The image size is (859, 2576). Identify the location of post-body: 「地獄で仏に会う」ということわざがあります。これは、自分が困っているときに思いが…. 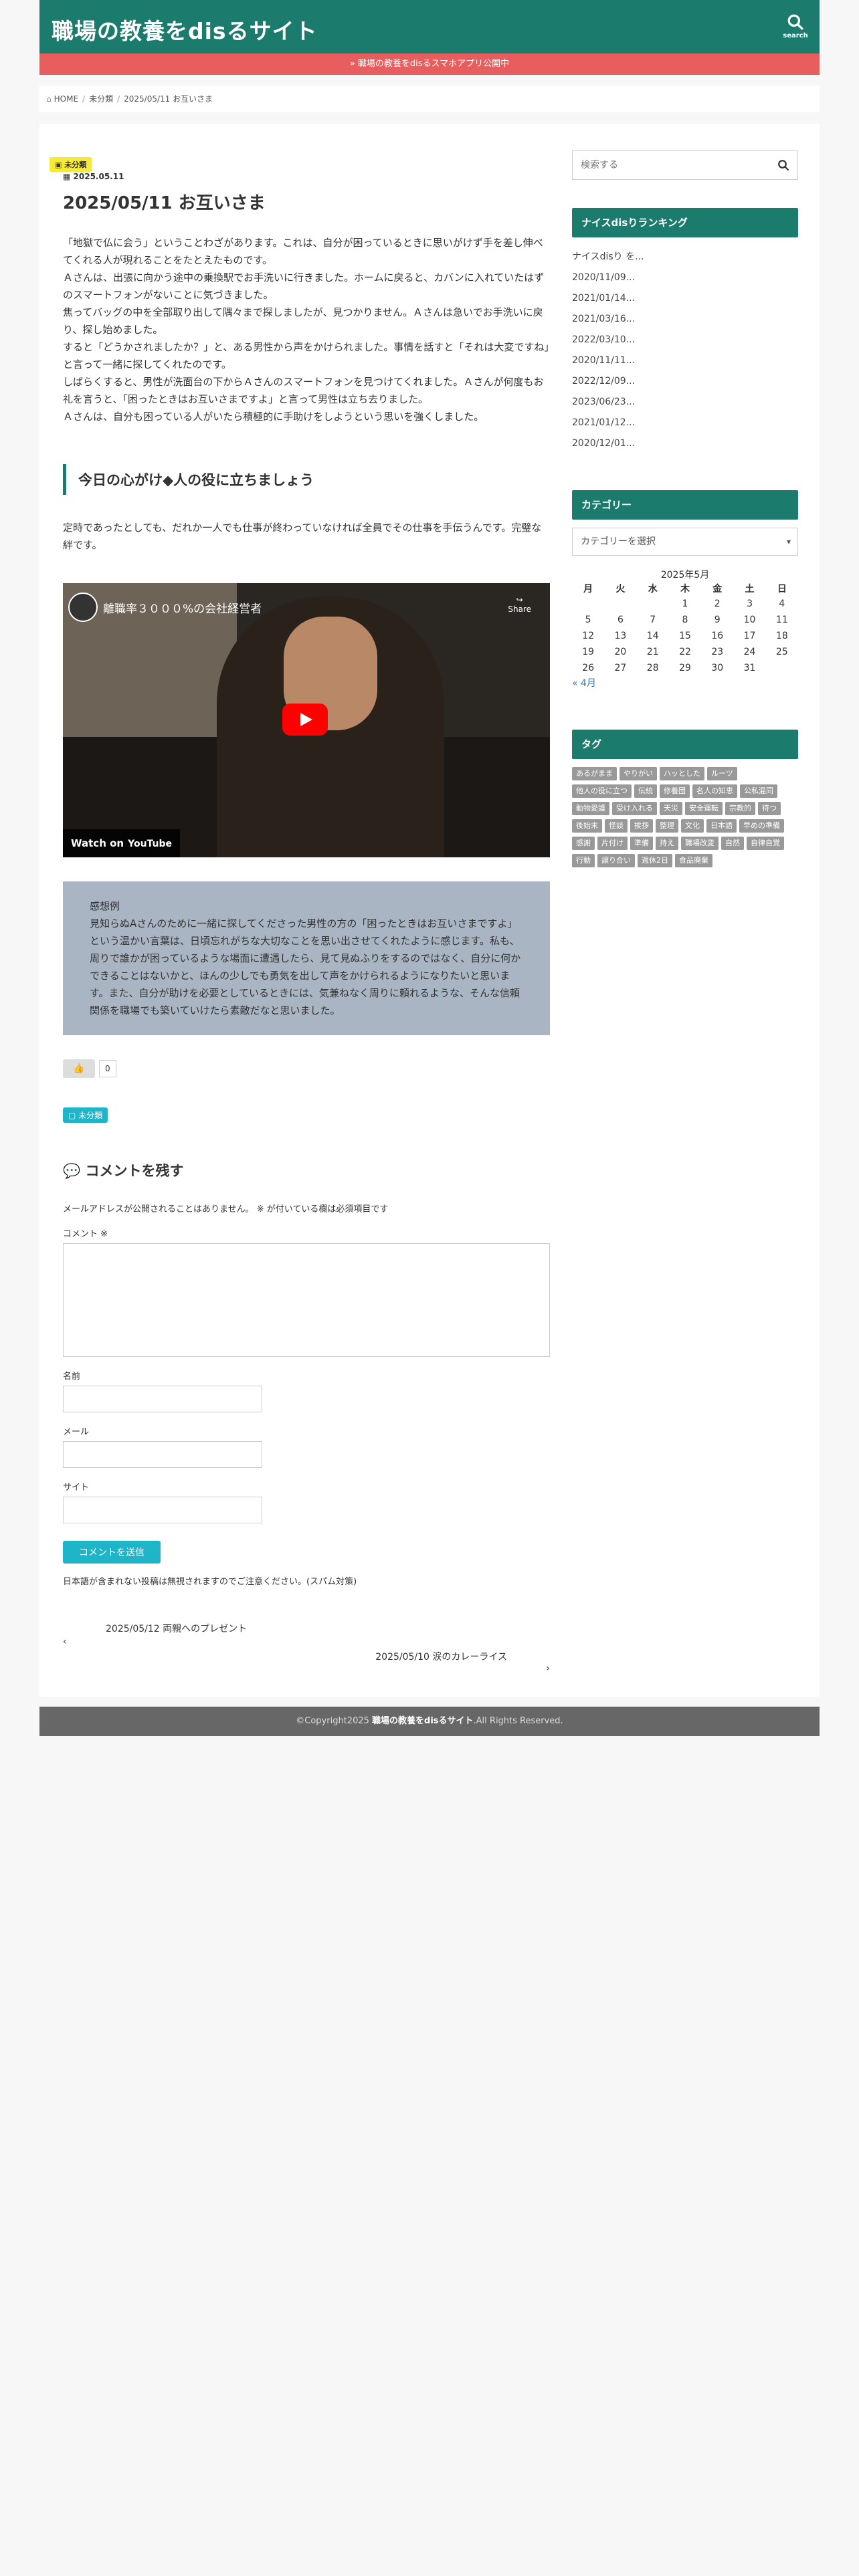
(307, 329).